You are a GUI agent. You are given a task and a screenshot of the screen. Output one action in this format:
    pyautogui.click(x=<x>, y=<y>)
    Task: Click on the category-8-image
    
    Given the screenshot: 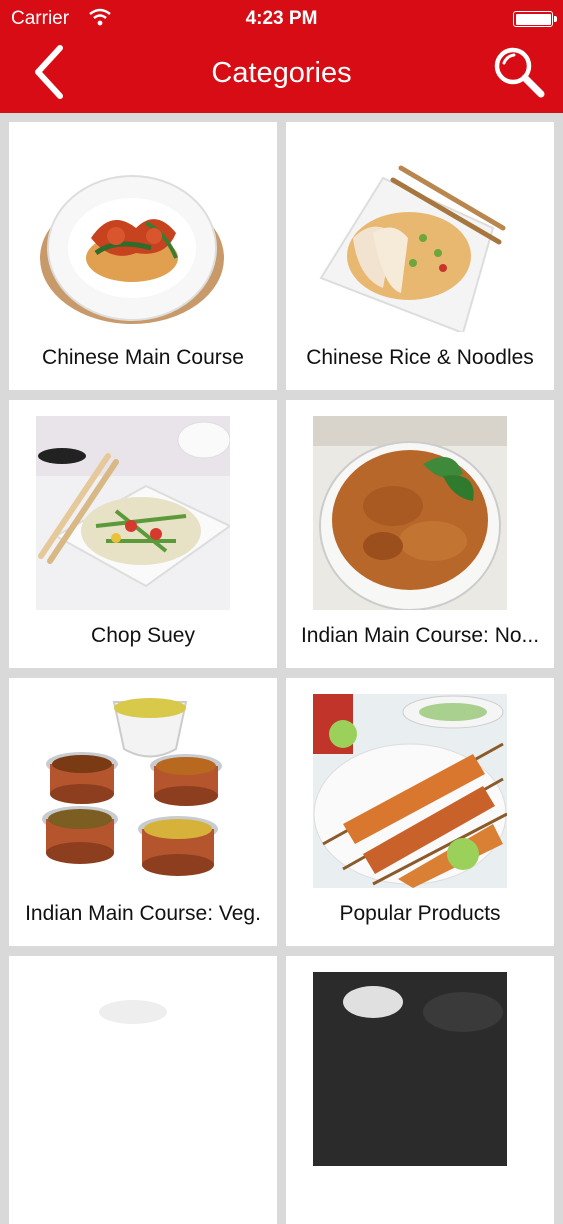 What is the action you would take?
    pyautogui.click(x=410, y=1069)
    